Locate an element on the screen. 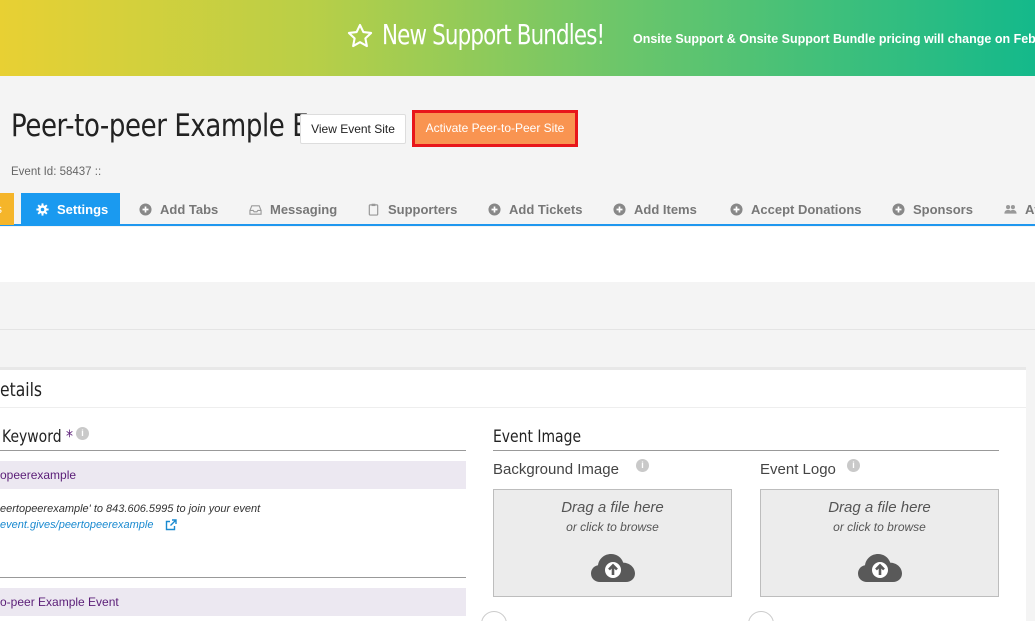 Image resolution: width=1035 pixels, height=621 pixels. inbox-icon is located at coordinates (255, 210).